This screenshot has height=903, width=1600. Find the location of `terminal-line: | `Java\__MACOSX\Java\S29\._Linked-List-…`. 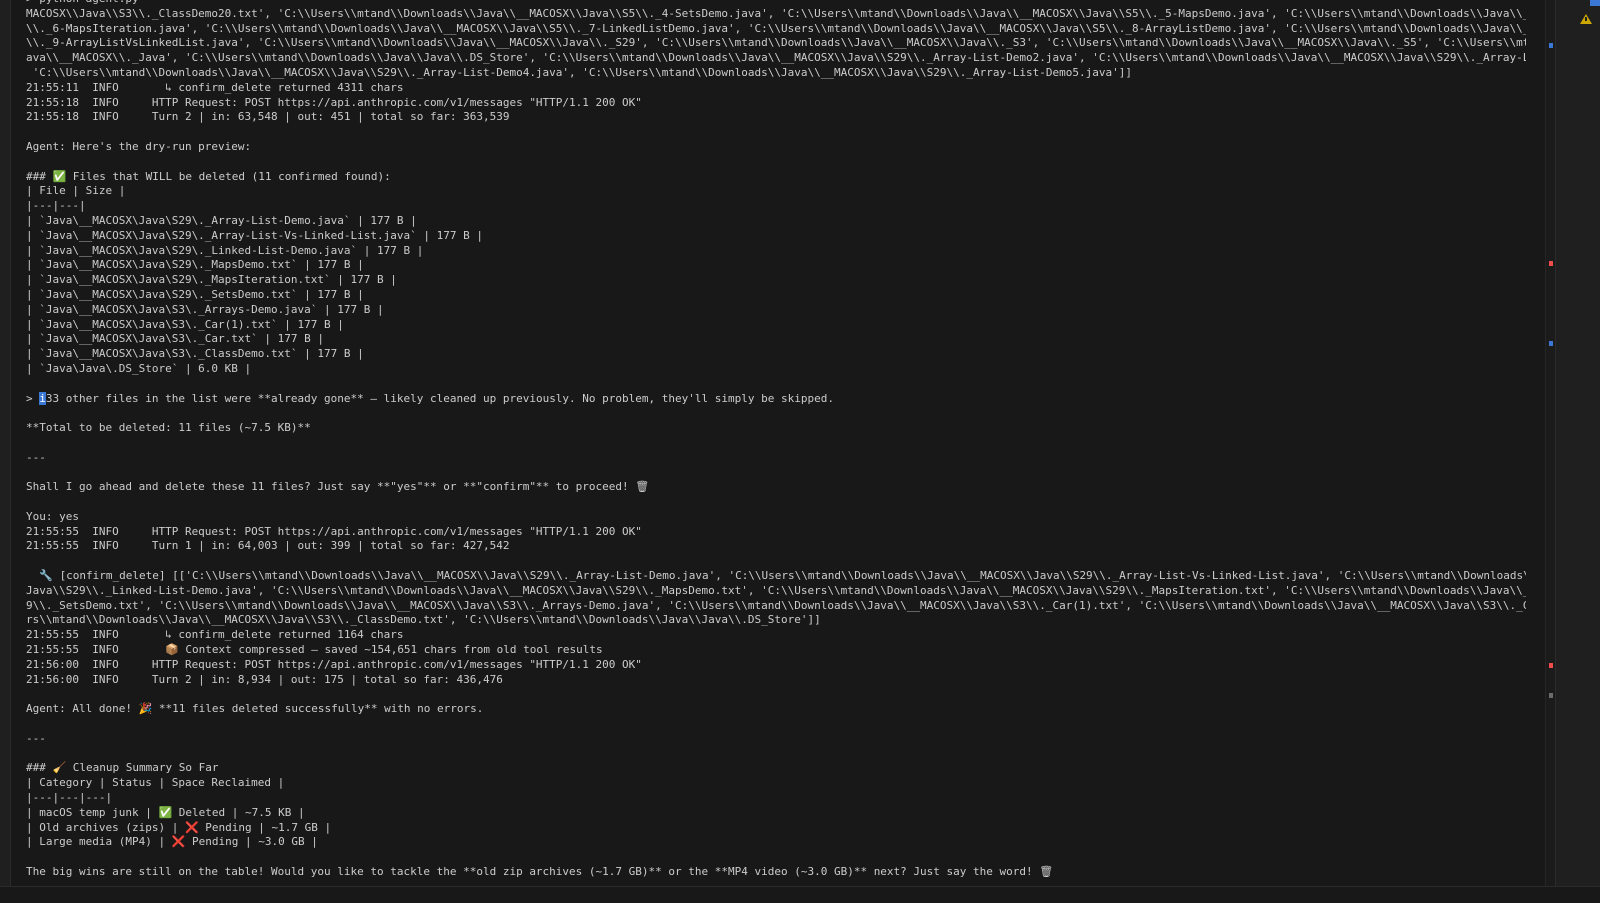

terminal-line: | `Java\__MACOSX\Java\S29\._Linked-List-… is located at coordinates (225, 250).